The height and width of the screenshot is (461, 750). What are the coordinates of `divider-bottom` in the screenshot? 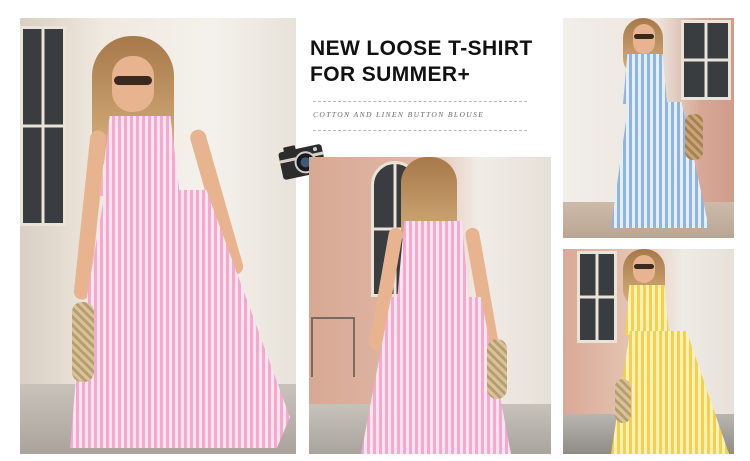 It's located at (420, 130).